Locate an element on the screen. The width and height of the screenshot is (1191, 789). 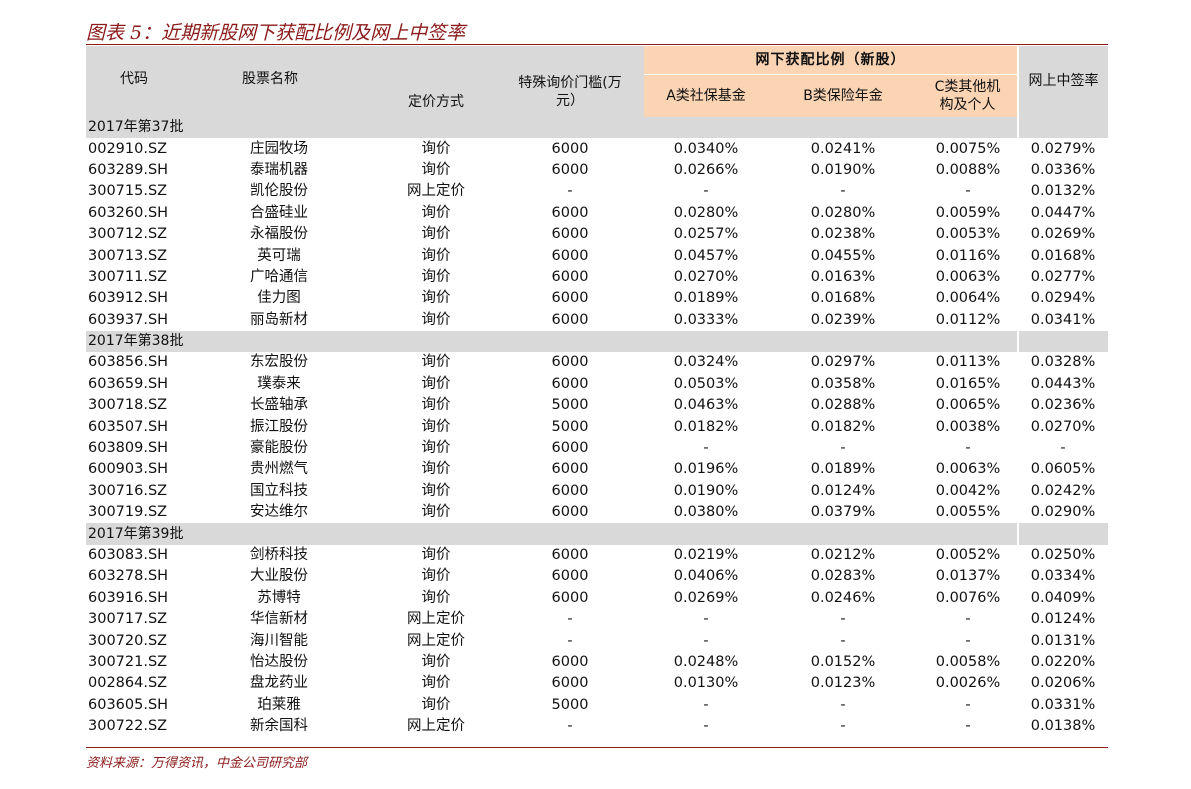
cell-name: 华信新材 is located at coordinates (279, 619).